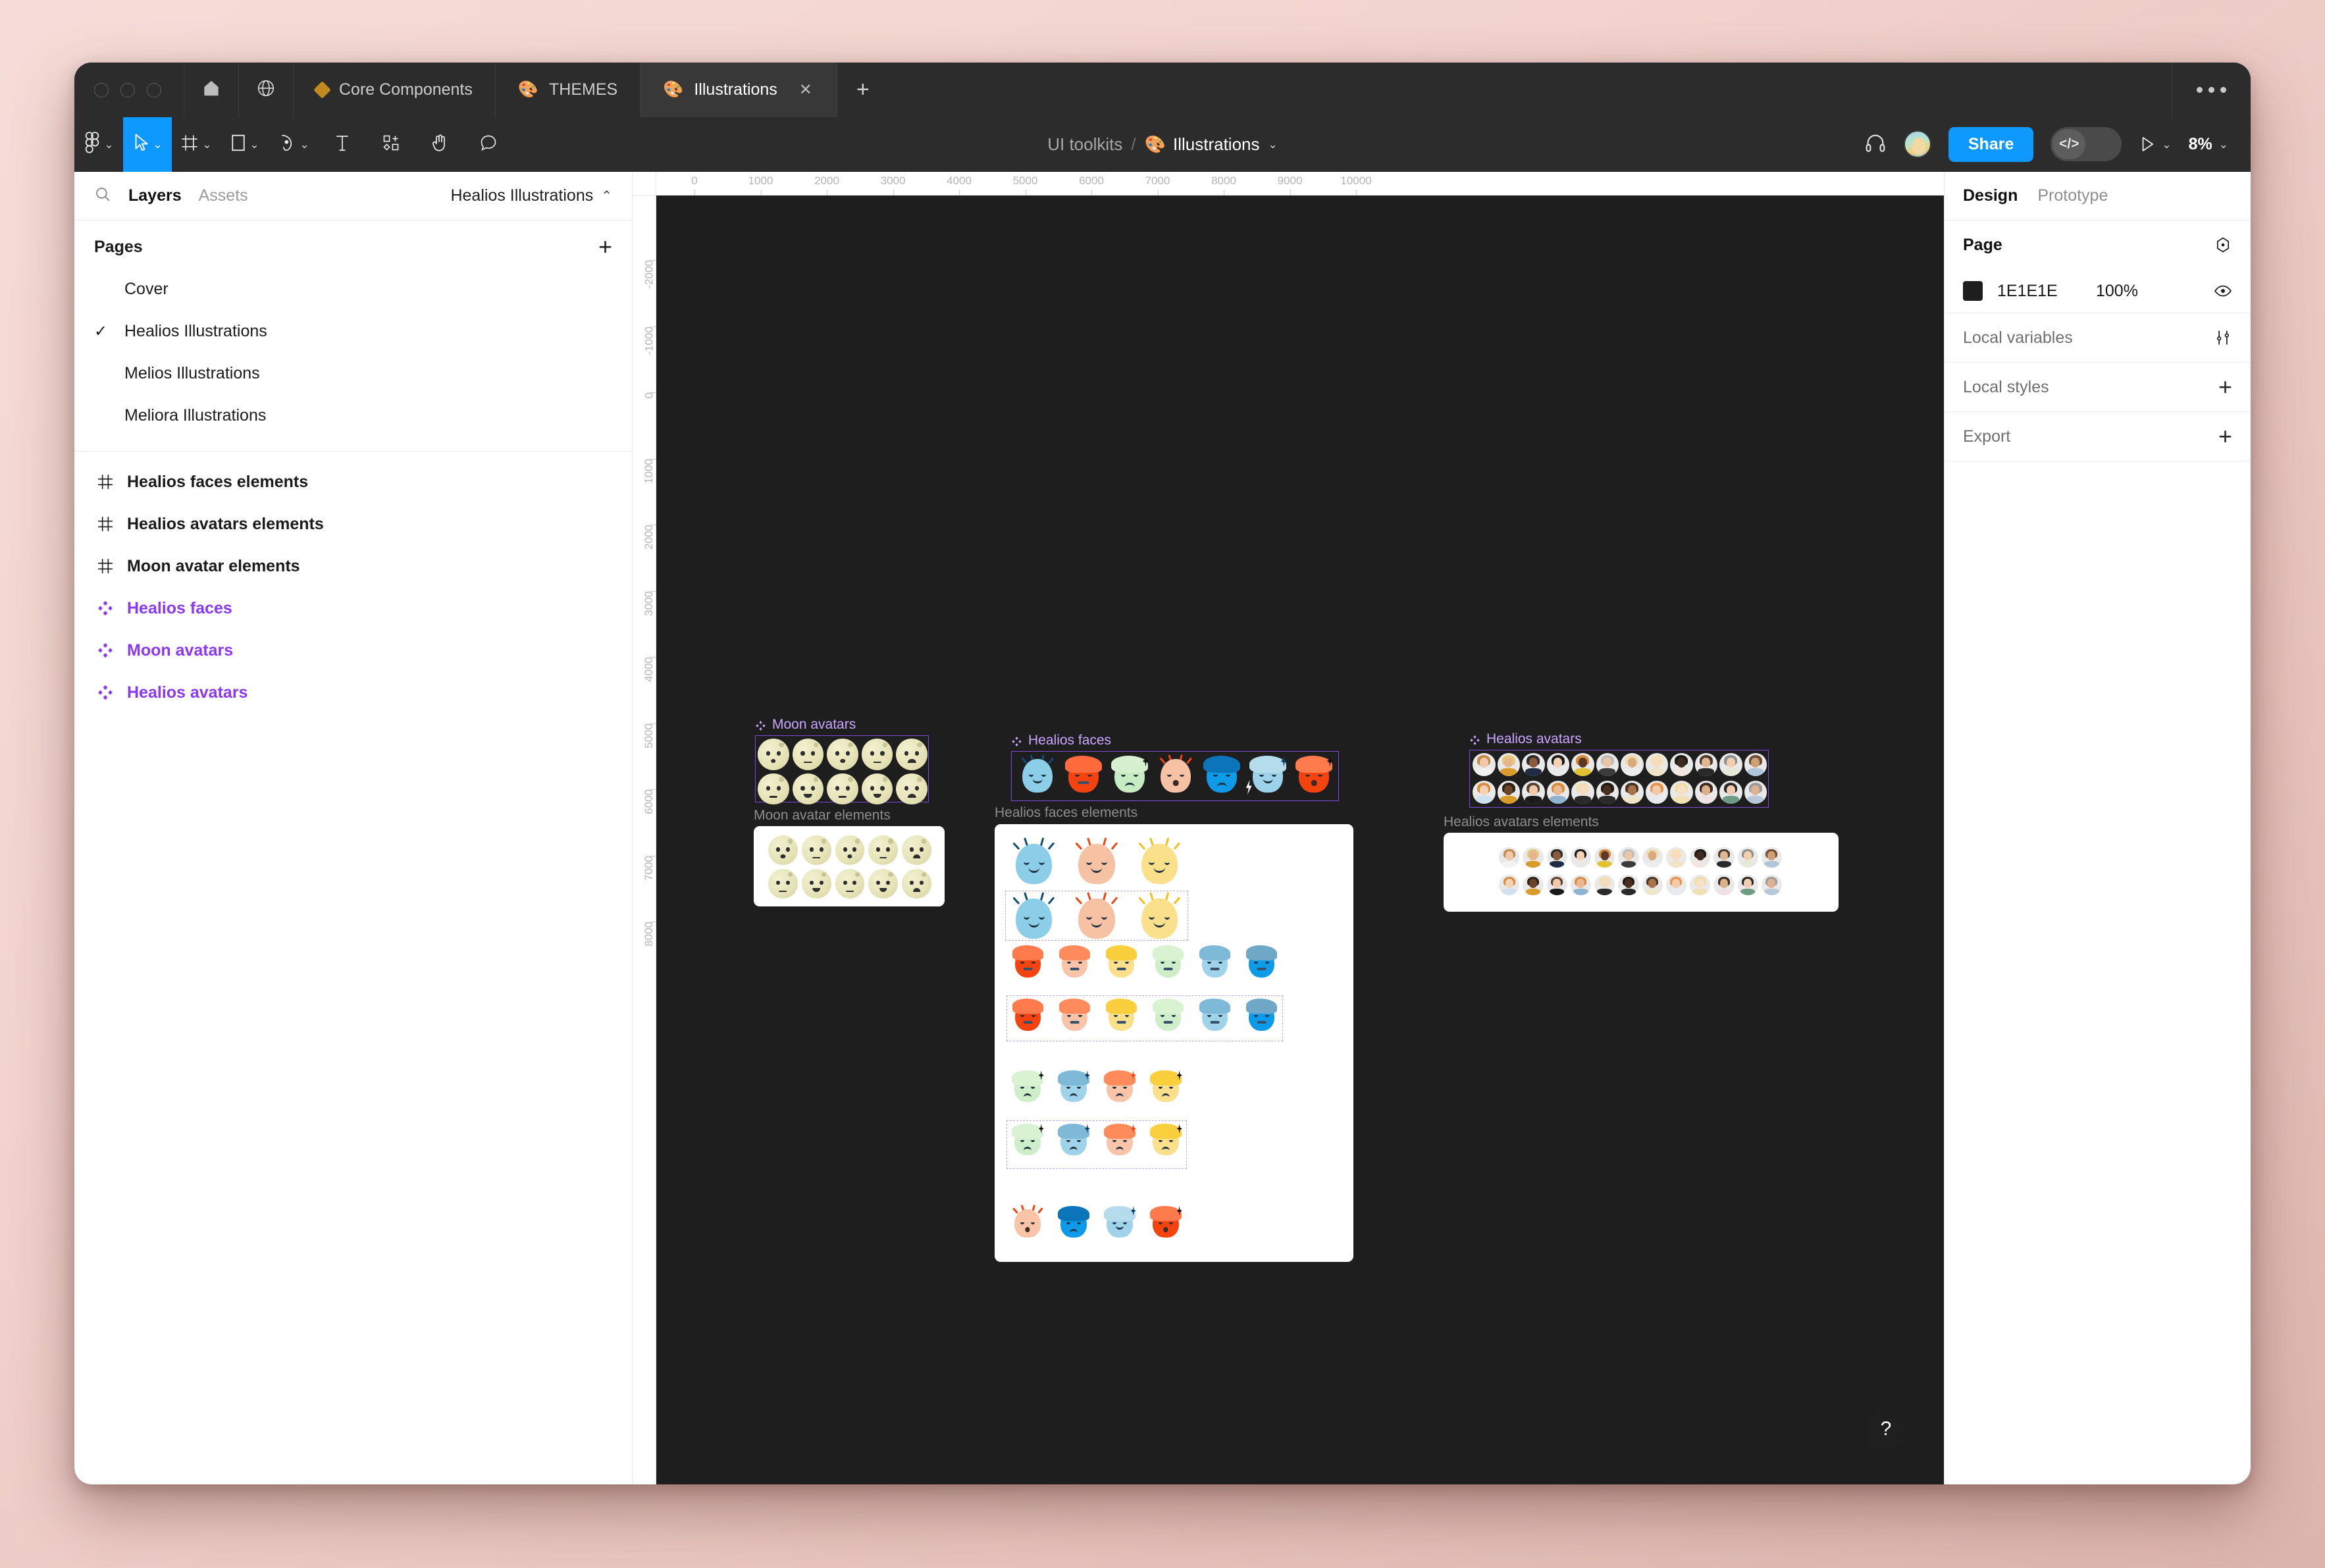 The image size is (2325, 1568). I want to click on shape-tool-button: ⌄, so click(245, 144).